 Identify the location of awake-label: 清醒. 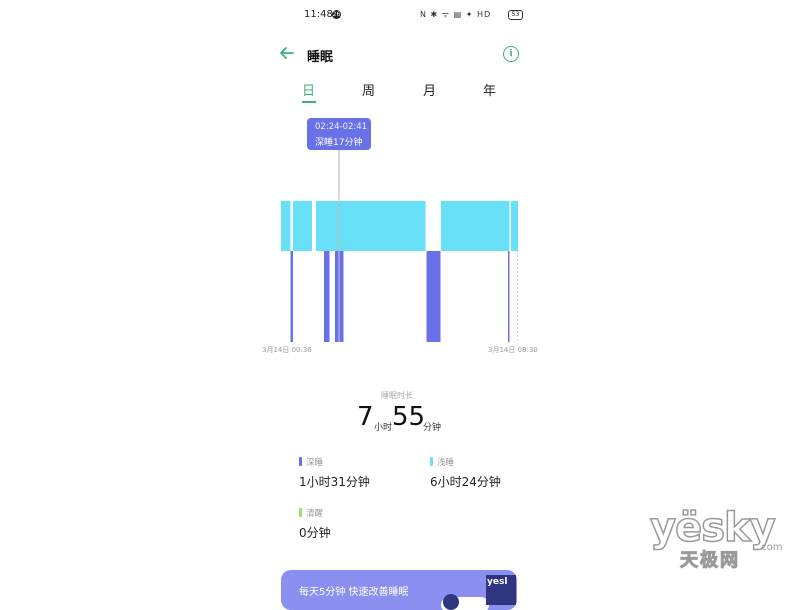
(315, 514).